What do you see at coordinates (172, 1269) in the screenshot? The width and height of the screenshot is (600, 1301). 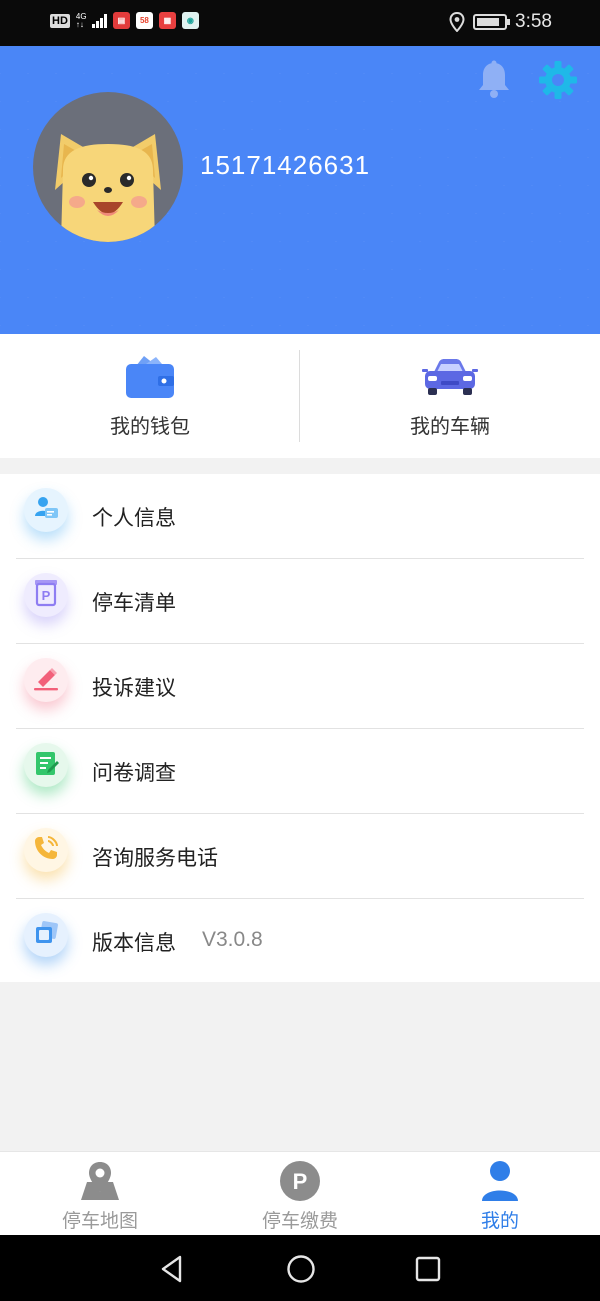 I see `back-icon` at bounding box center [172, 1269].